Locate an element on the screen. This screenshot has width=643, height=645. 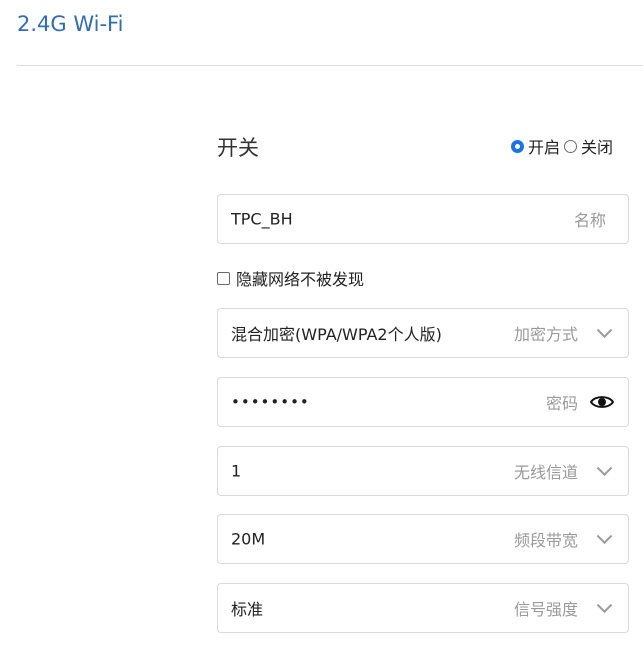
ssid-value: TPC_BH is located at coordinates (262, 219).